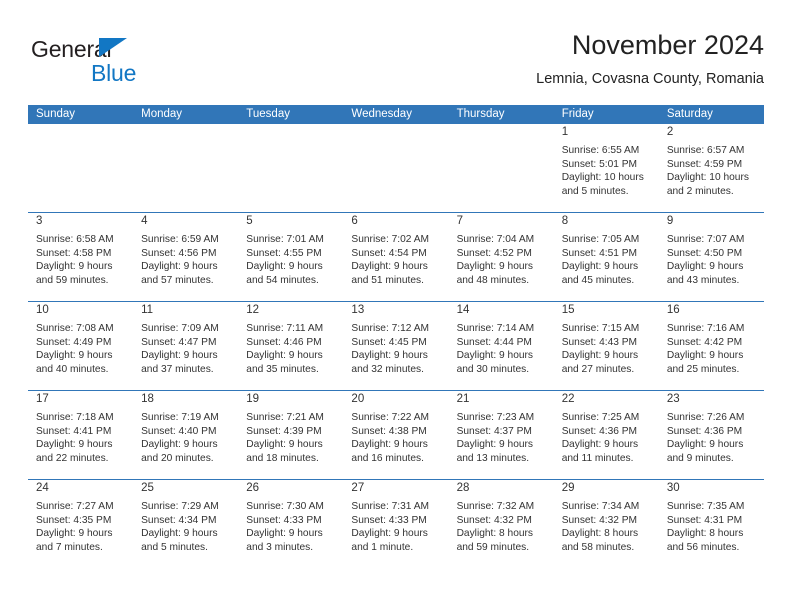 This screenshot has width=792, height=612. What do you see at coordinates (495, 239) in the screenshot?
I see `sunrise-text: Sunrise: 7:04 AM` at bounding box center [495, 239].